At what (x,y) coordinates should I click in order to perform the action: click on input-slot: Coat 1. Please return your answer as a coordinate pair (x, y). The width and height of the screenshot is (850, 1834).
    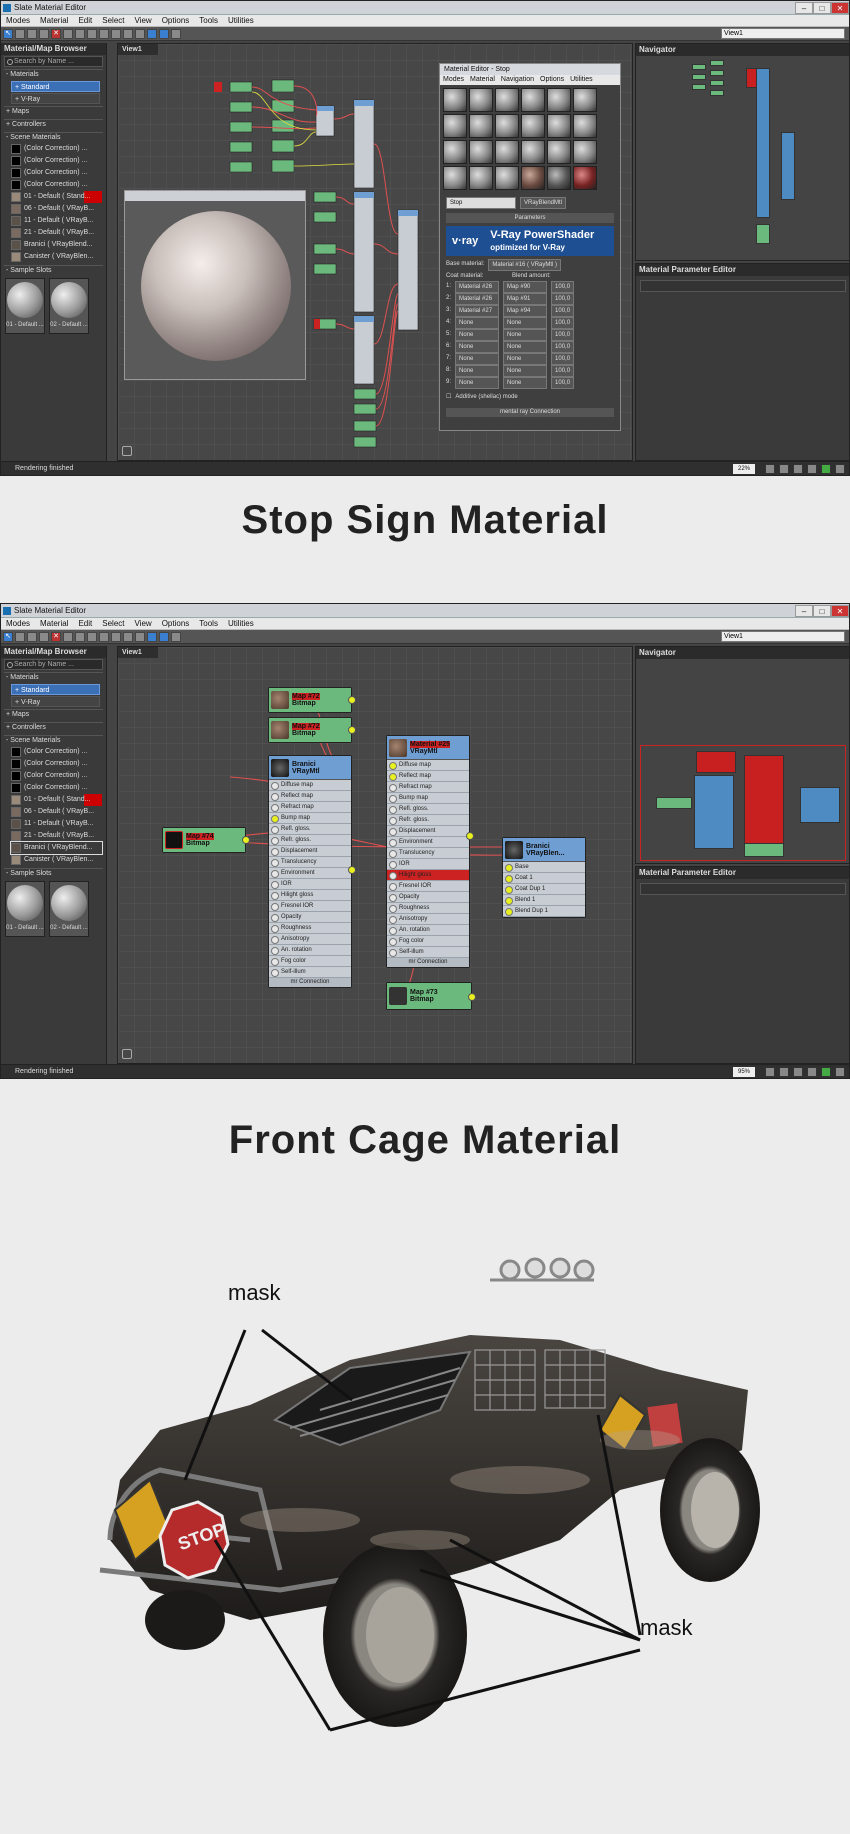
    Looking at the image, I should click on (544, 878).